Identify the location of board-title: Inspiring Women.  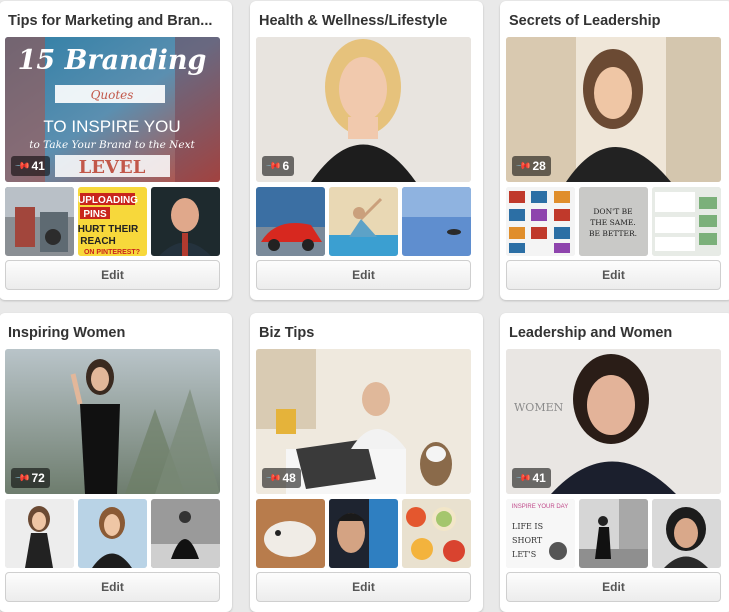
(116, 333).